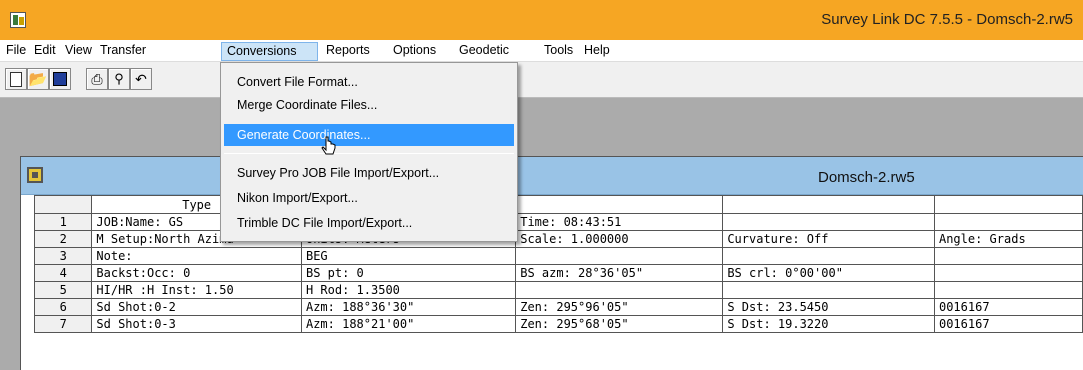 The width and height of the screenshot is (1083, 370). I want to click on table-cell: BS crl: 0°00'00", so click(828, 273).